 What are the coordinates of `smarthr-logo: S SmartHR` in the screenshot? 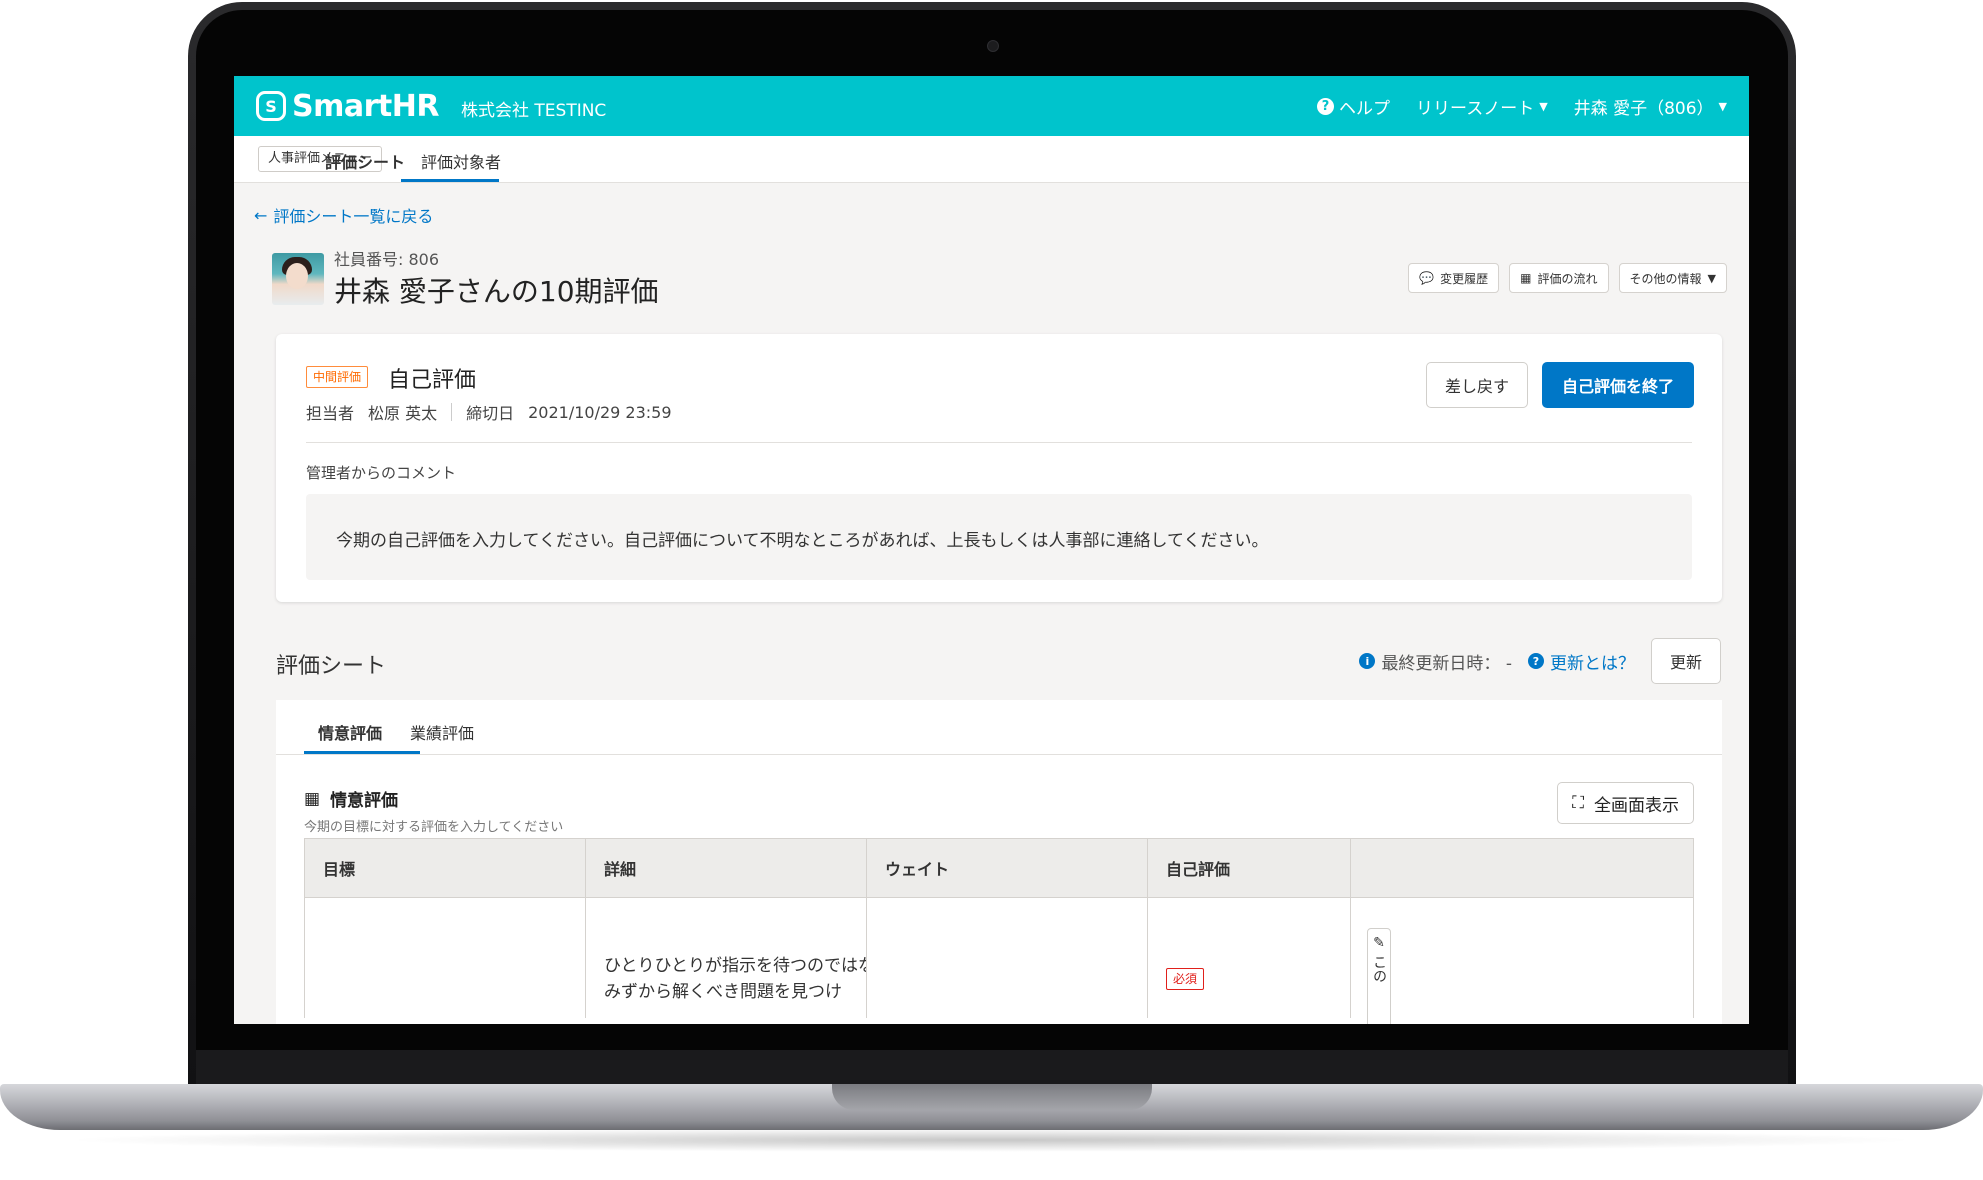 It's located at (347, 106).